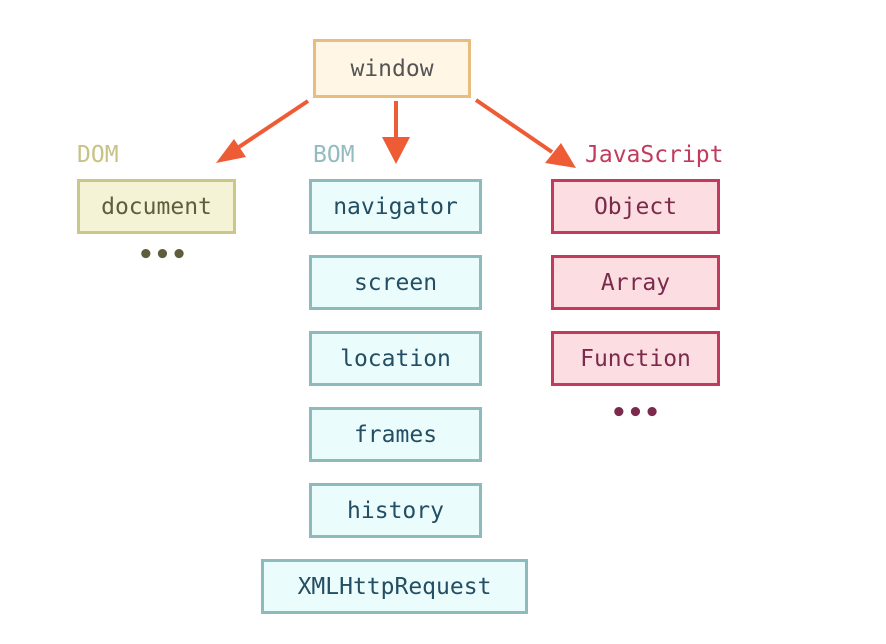 This screenshot has height=644, width=886. I want to click on window-label: window, so click(392, 68).